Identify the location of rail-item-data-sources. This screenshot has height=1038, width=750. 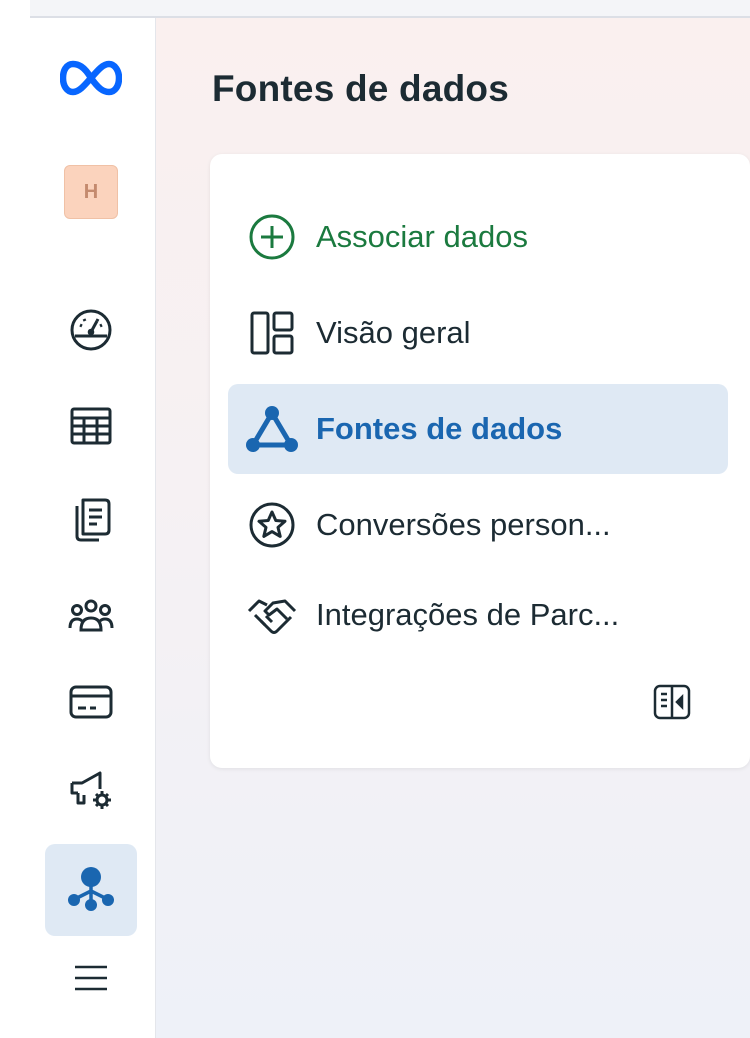
(91, 890).